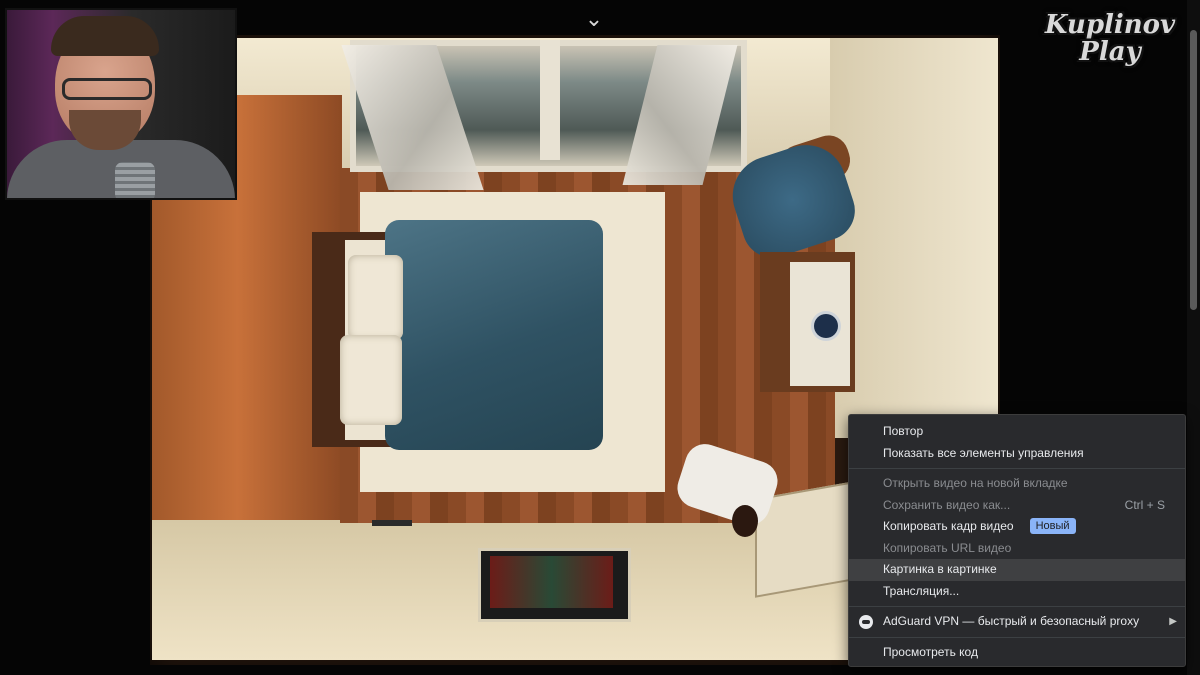 The height and width of the screenshot is (675, 1200). What do you see at coordinates (105, 36) in the screenshot?
I see `webcam-person-hair` at bounding box center [105, 36].